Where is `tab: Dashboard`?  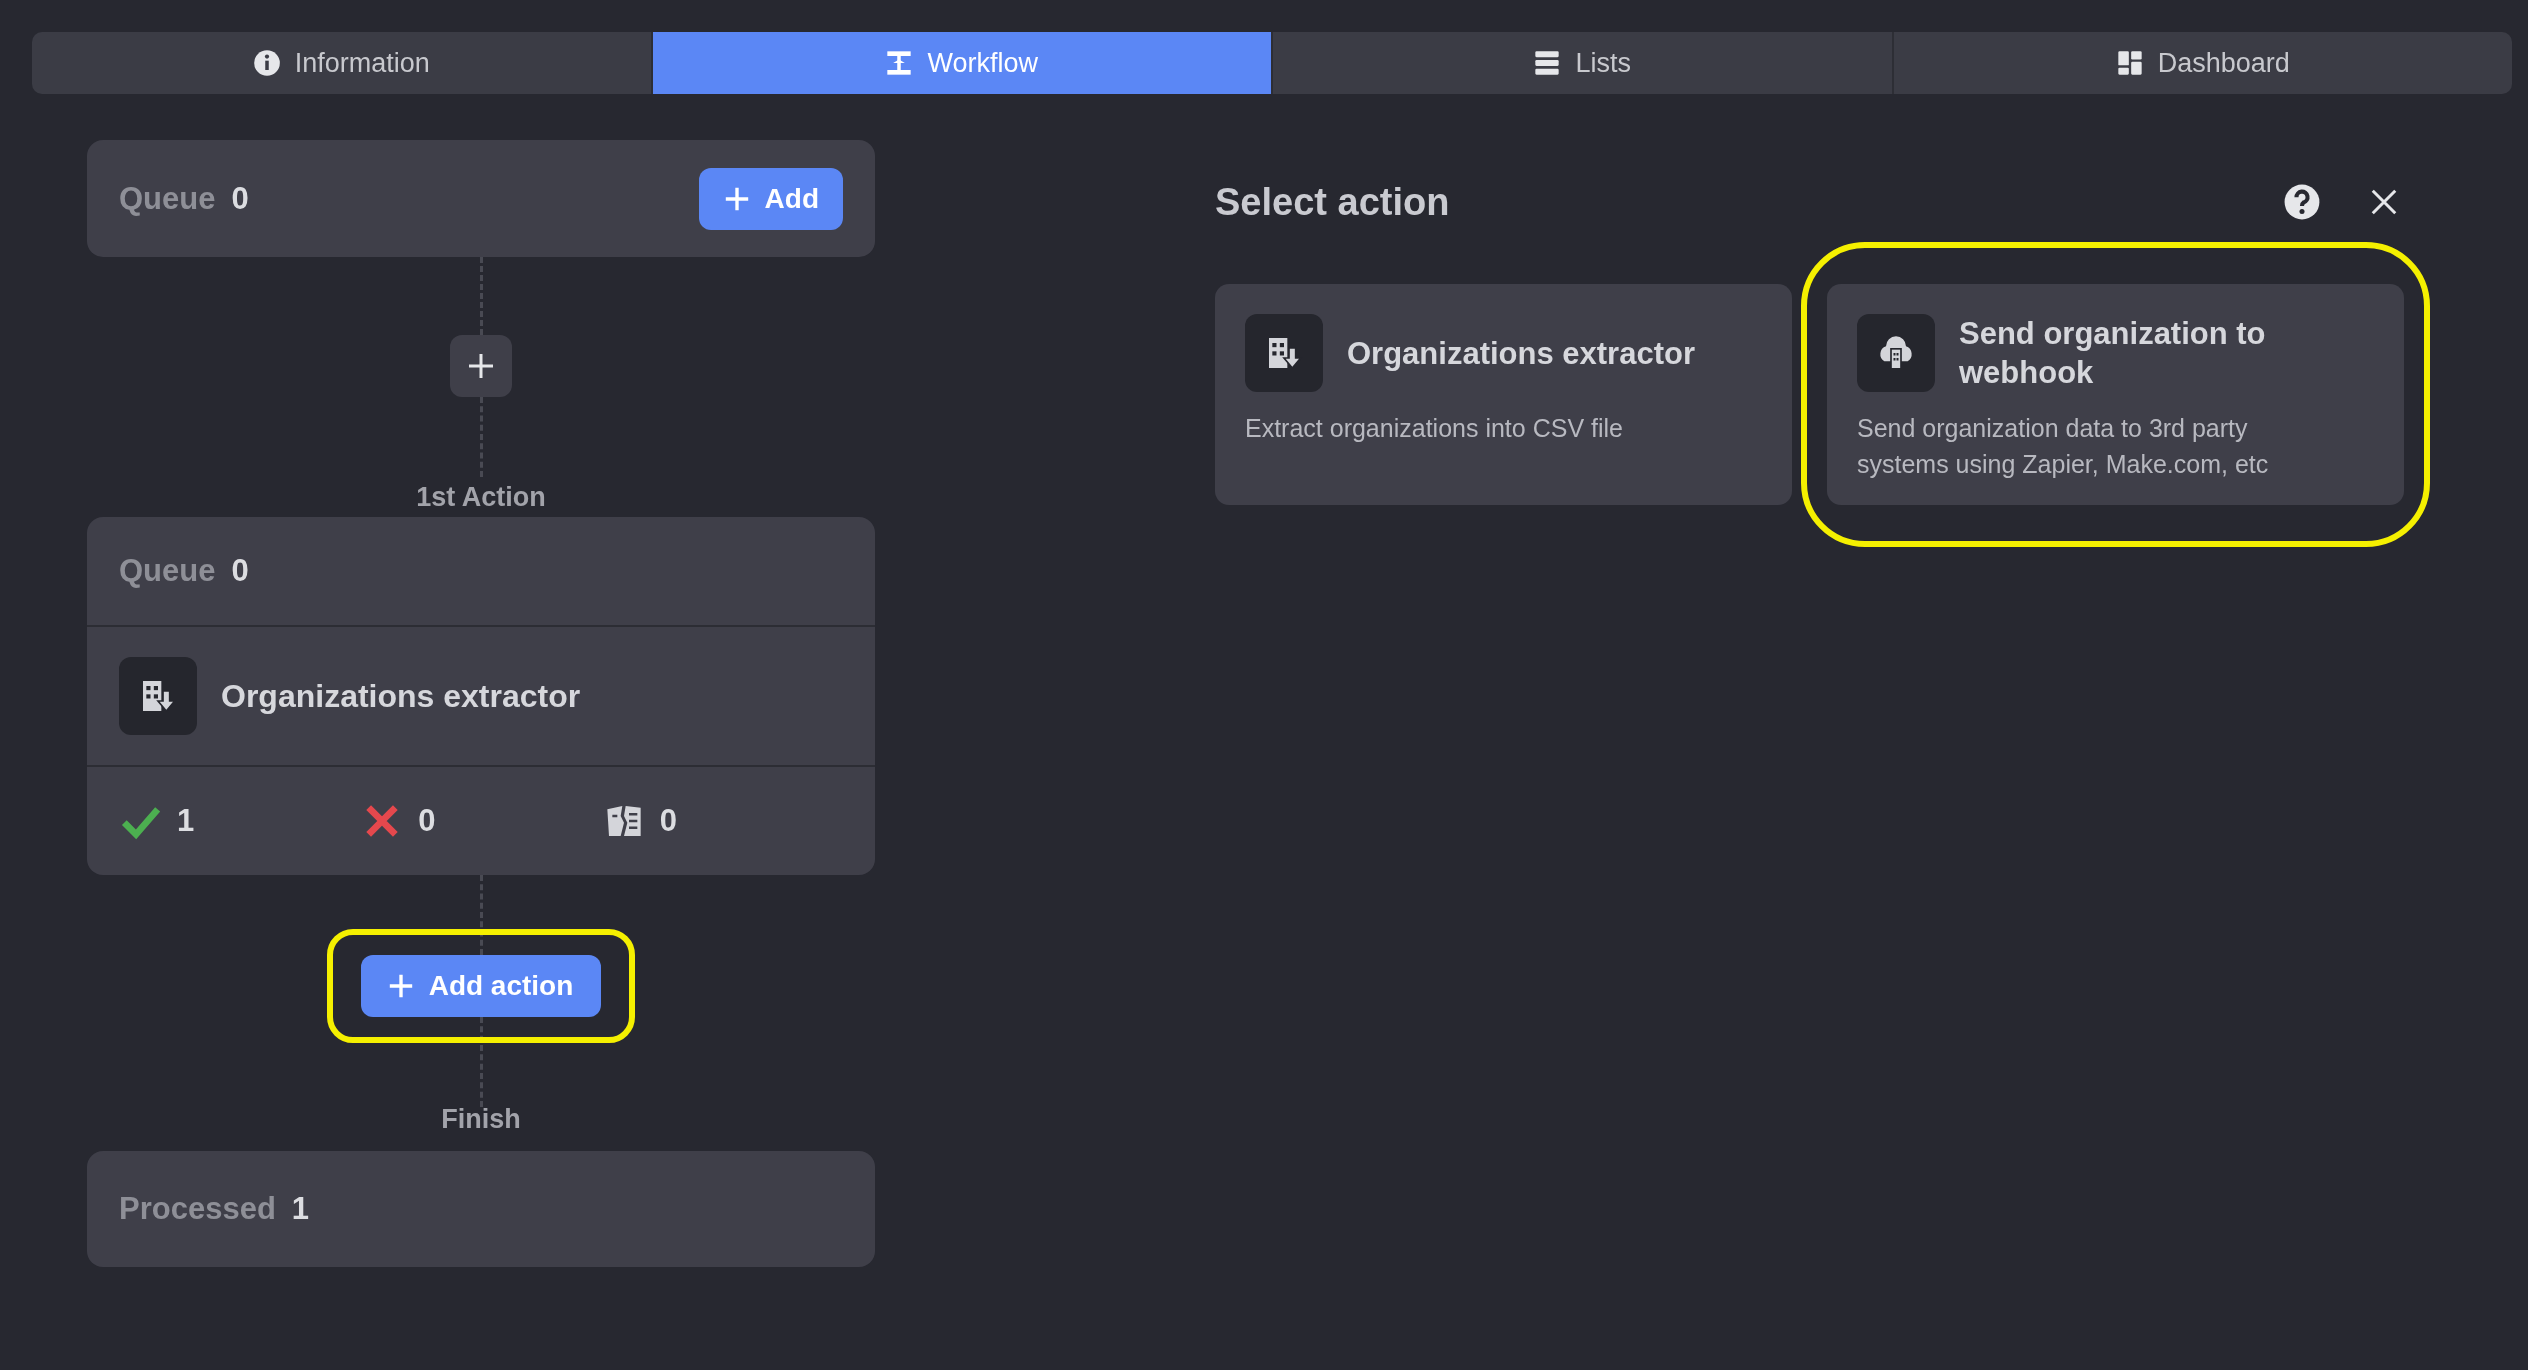 tab: Dashboard is located at coordinates (2202, 63).